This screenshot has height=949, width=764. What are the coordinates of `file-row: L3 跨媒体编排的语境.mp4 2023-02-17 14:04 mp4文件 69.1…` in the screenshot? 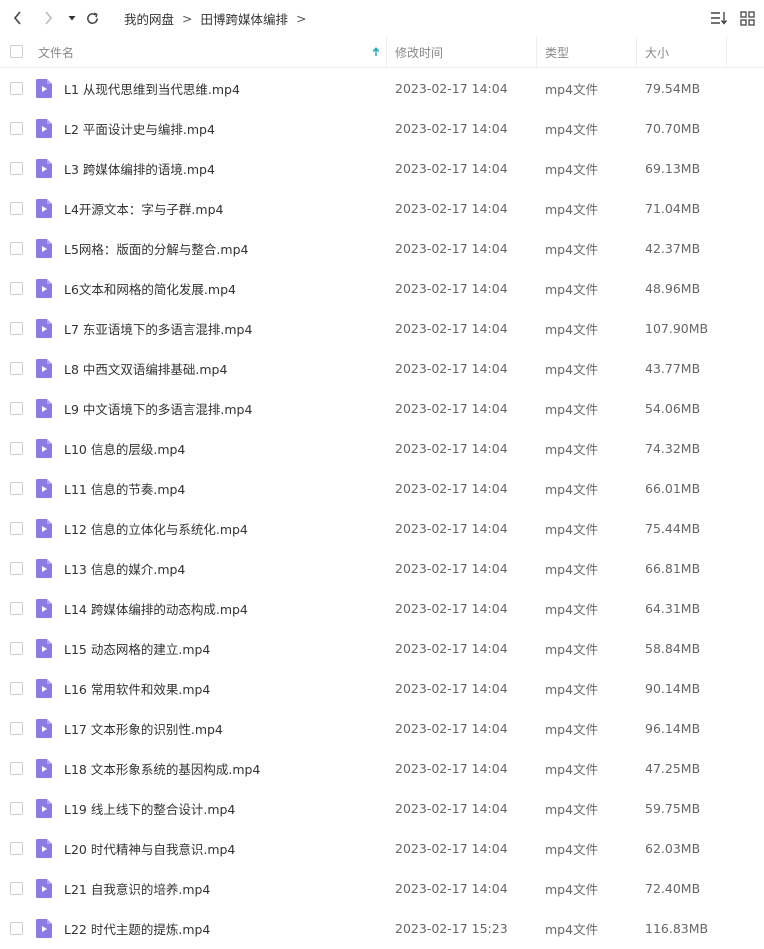 It's located at (382, 168).